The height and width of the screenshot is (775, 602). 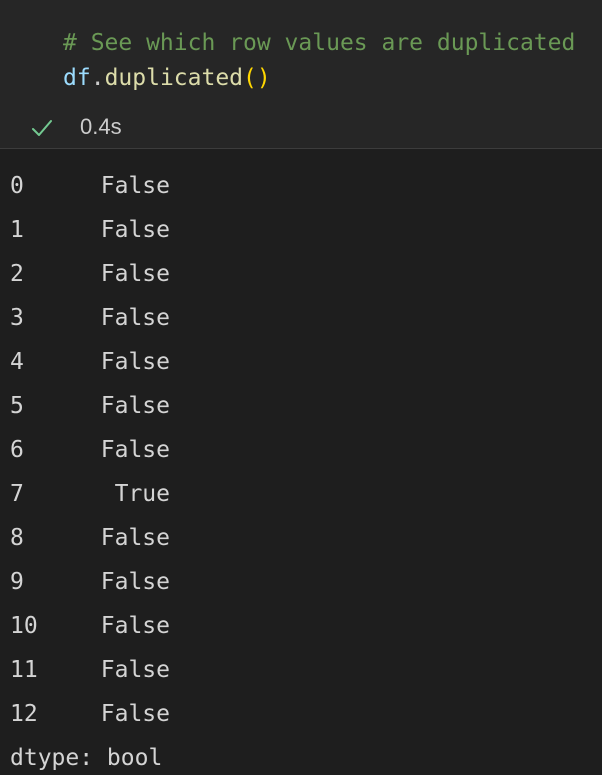 What do you see at coordinates (301, 494) in the screenshot?
I see `output-row: 7 True` at bounding box center [301, 494].